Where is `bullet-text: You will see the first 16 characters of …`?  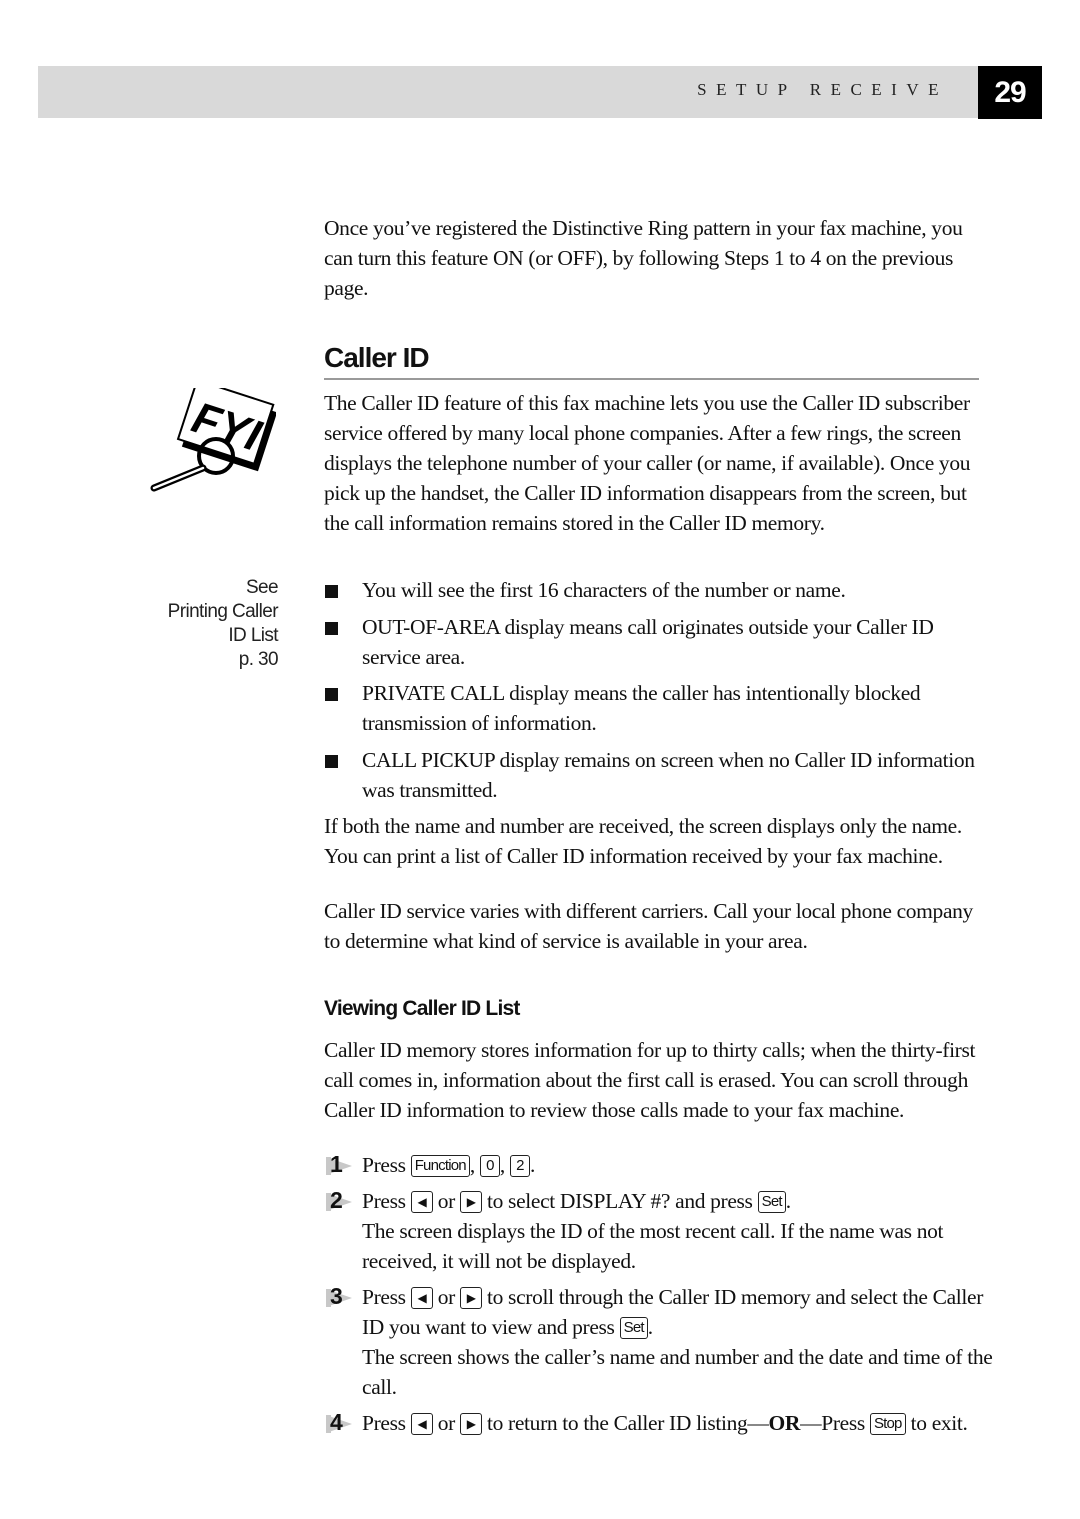
bullet-text: You will see the first 16 characters of … is located at coordinates (604, 590).